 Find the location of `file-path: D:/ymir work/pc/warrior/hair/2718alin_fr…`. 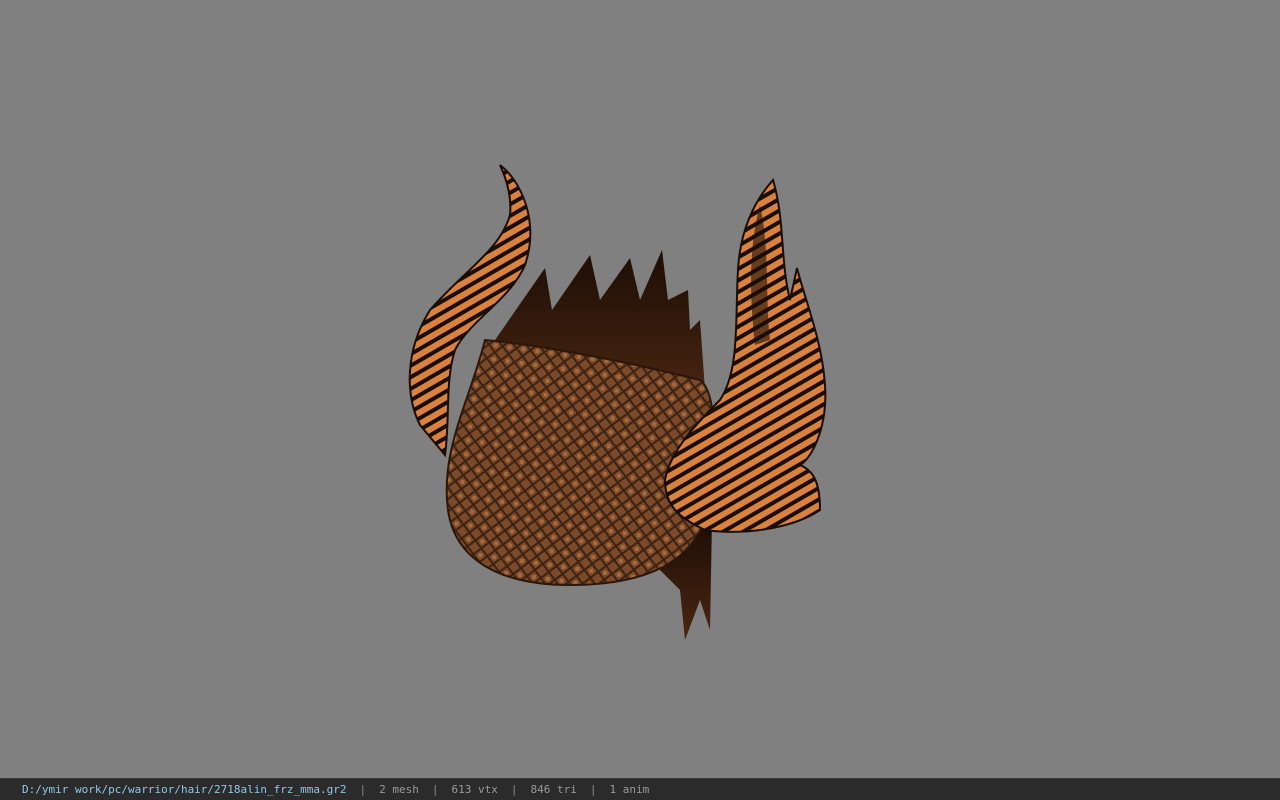

file-path: D:/ymir work/pc/warrior/hair/2718alin_fr… is located at coordinates (184, 789).